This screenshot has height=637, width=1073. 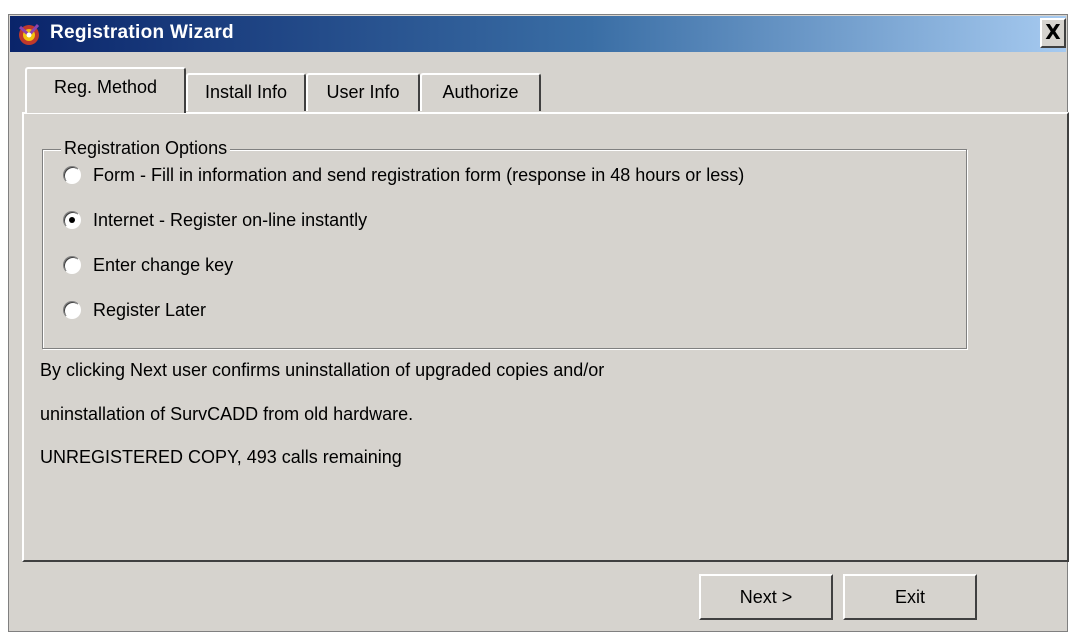 What do you see at coordinates (146, 148) in the screenshot?
I see `group-legend: Registration Options` at bounding box center [146, 148].